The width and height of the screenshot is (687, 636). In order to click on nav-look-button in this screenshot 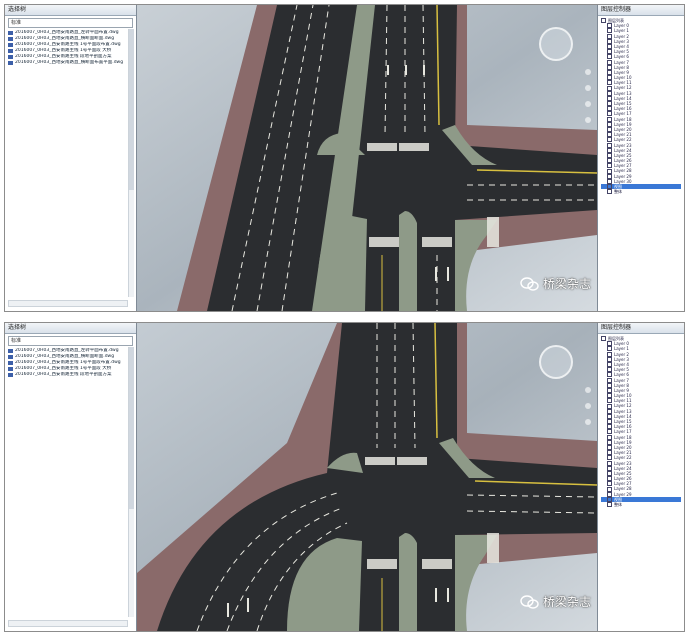, I will do `click(588, 120)`.